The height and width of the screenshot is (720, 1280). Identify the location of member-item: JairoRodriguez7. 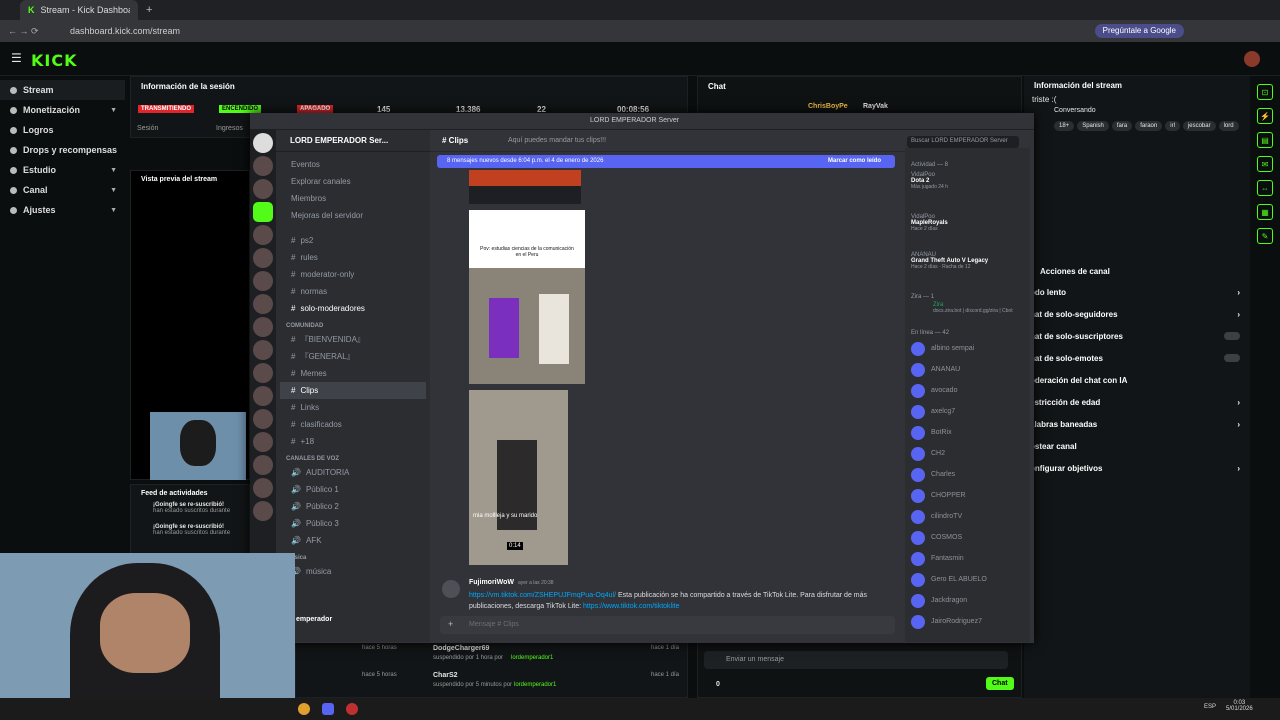
(967, 621).